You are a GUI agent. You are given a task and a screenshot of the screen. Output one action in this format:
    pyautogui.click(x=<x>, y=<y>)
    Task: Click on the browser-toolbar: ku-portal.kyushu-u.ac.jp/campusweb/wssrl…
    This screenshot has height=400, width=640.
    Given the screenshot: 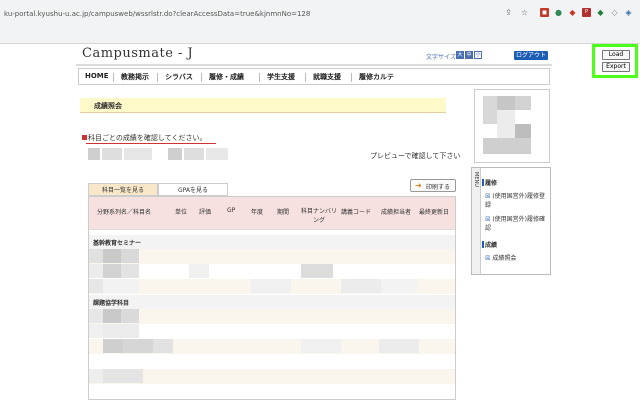 What is the action you would take?
    pyautogui.click(x=320, y=22)
    